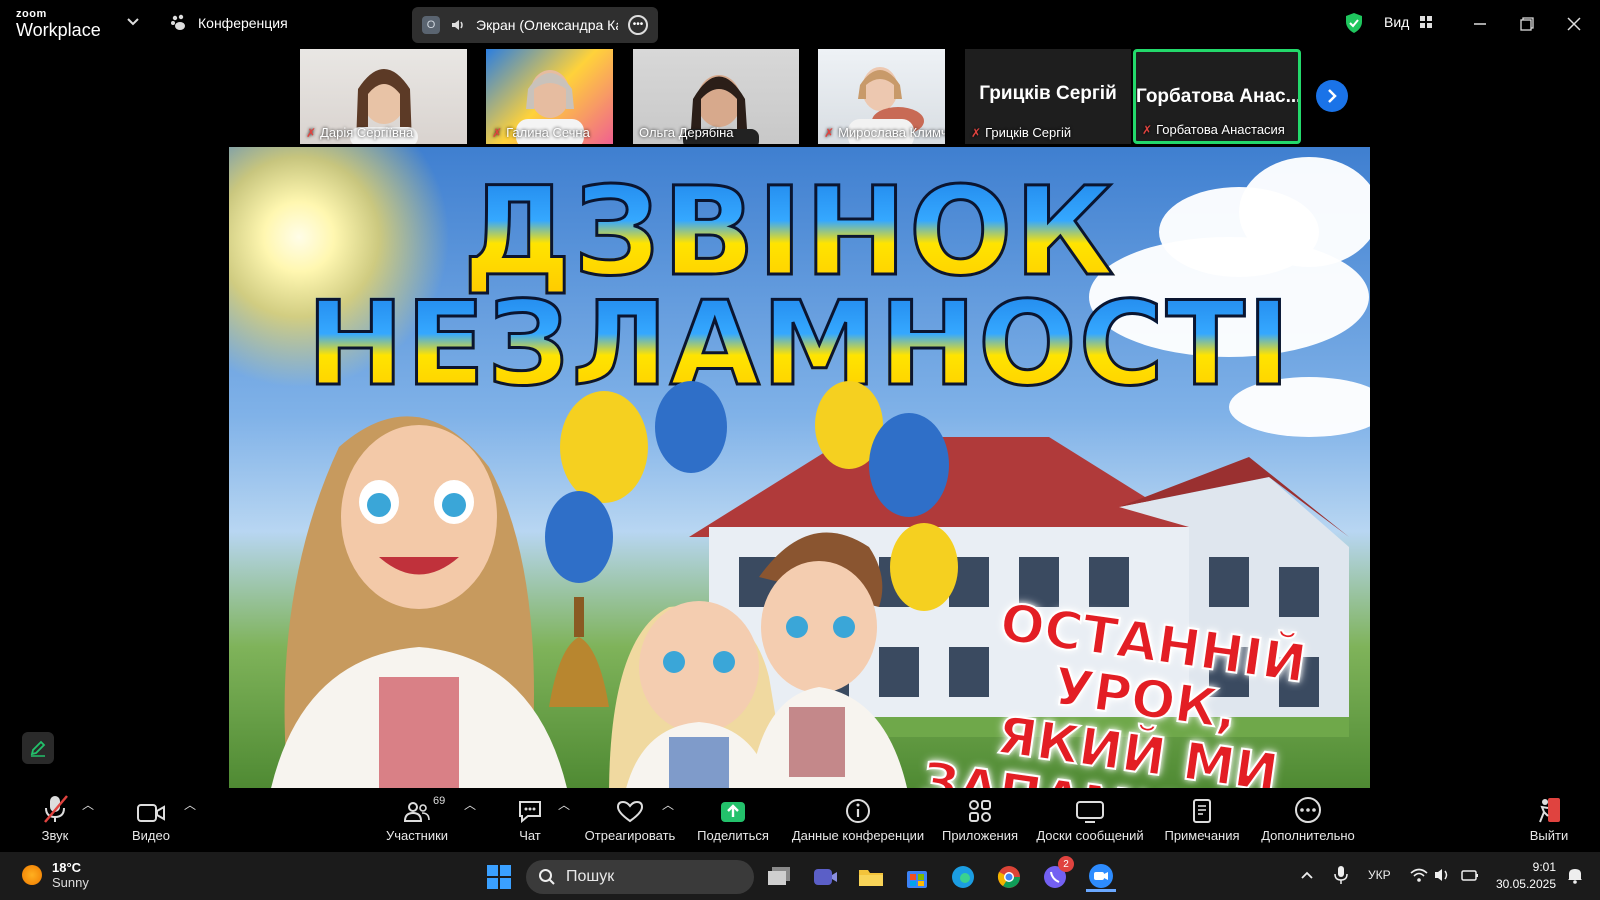 The image size is (1600, 900). Describe the element at coordinates (1028, 132) in the screenshot. I see `participant-name: Грицків Сергій` at that location.